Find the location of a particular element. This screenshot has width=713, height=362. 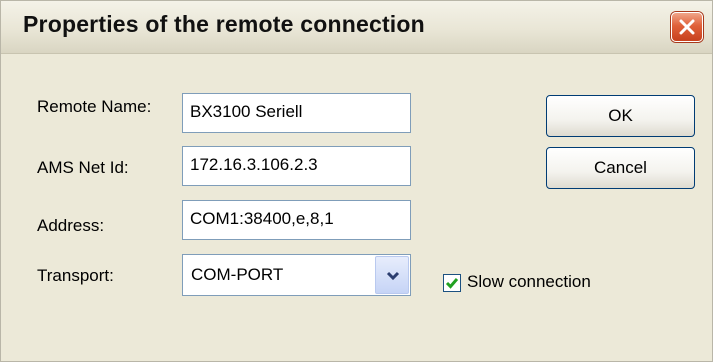

dialog-title: Properties of the remote connection is located at coordinates (224, 24).